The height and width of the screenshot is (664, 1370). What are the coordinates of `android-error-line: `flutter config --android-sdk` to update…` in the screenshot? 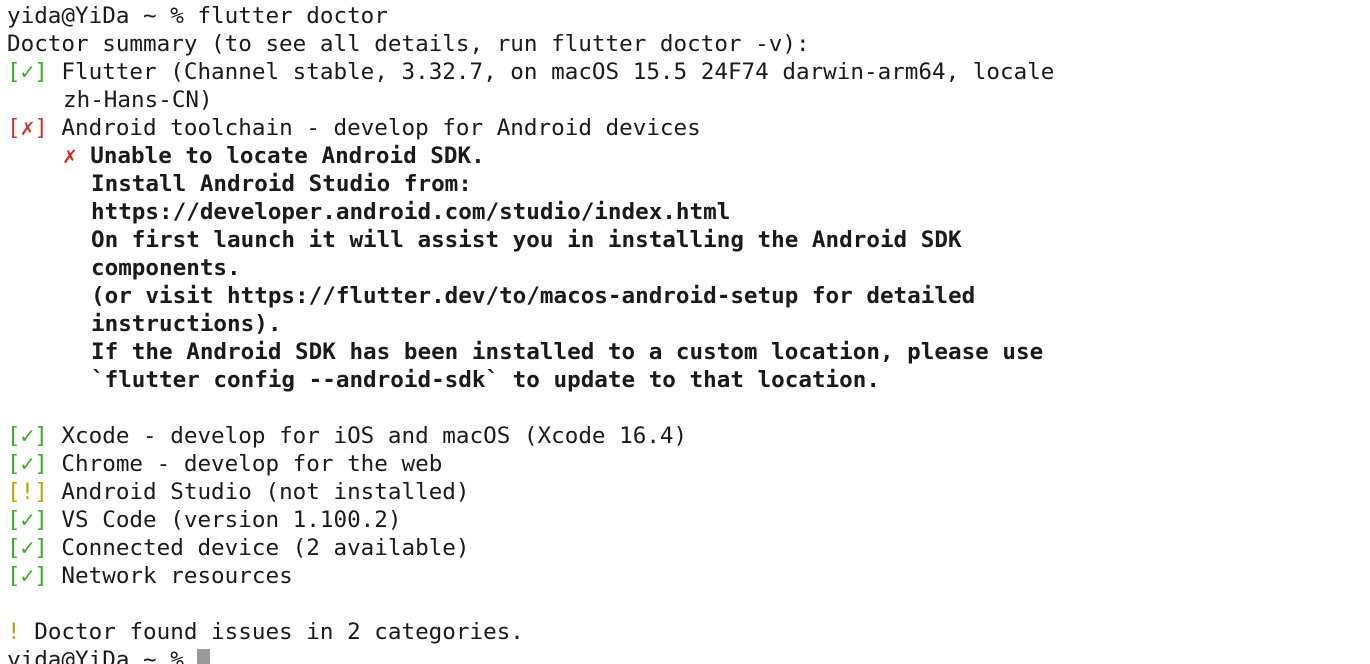 It's located at (485, 380).